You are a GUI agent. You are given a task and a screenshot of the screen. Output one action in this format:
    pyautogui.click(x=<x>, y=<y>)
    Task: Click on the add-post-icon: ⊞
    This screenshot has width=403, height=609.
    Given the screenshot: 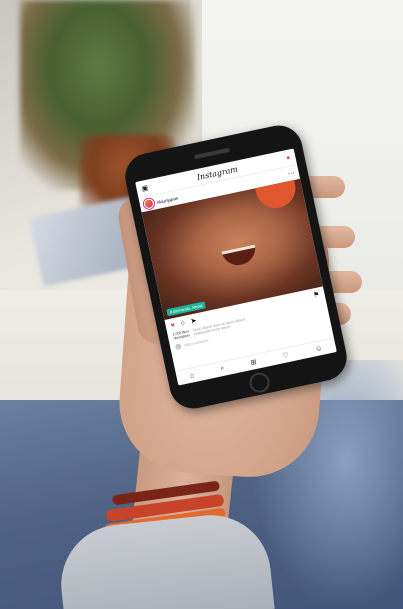 What is the action you would take?
    pyautogui.click(x=253, y=362)
    